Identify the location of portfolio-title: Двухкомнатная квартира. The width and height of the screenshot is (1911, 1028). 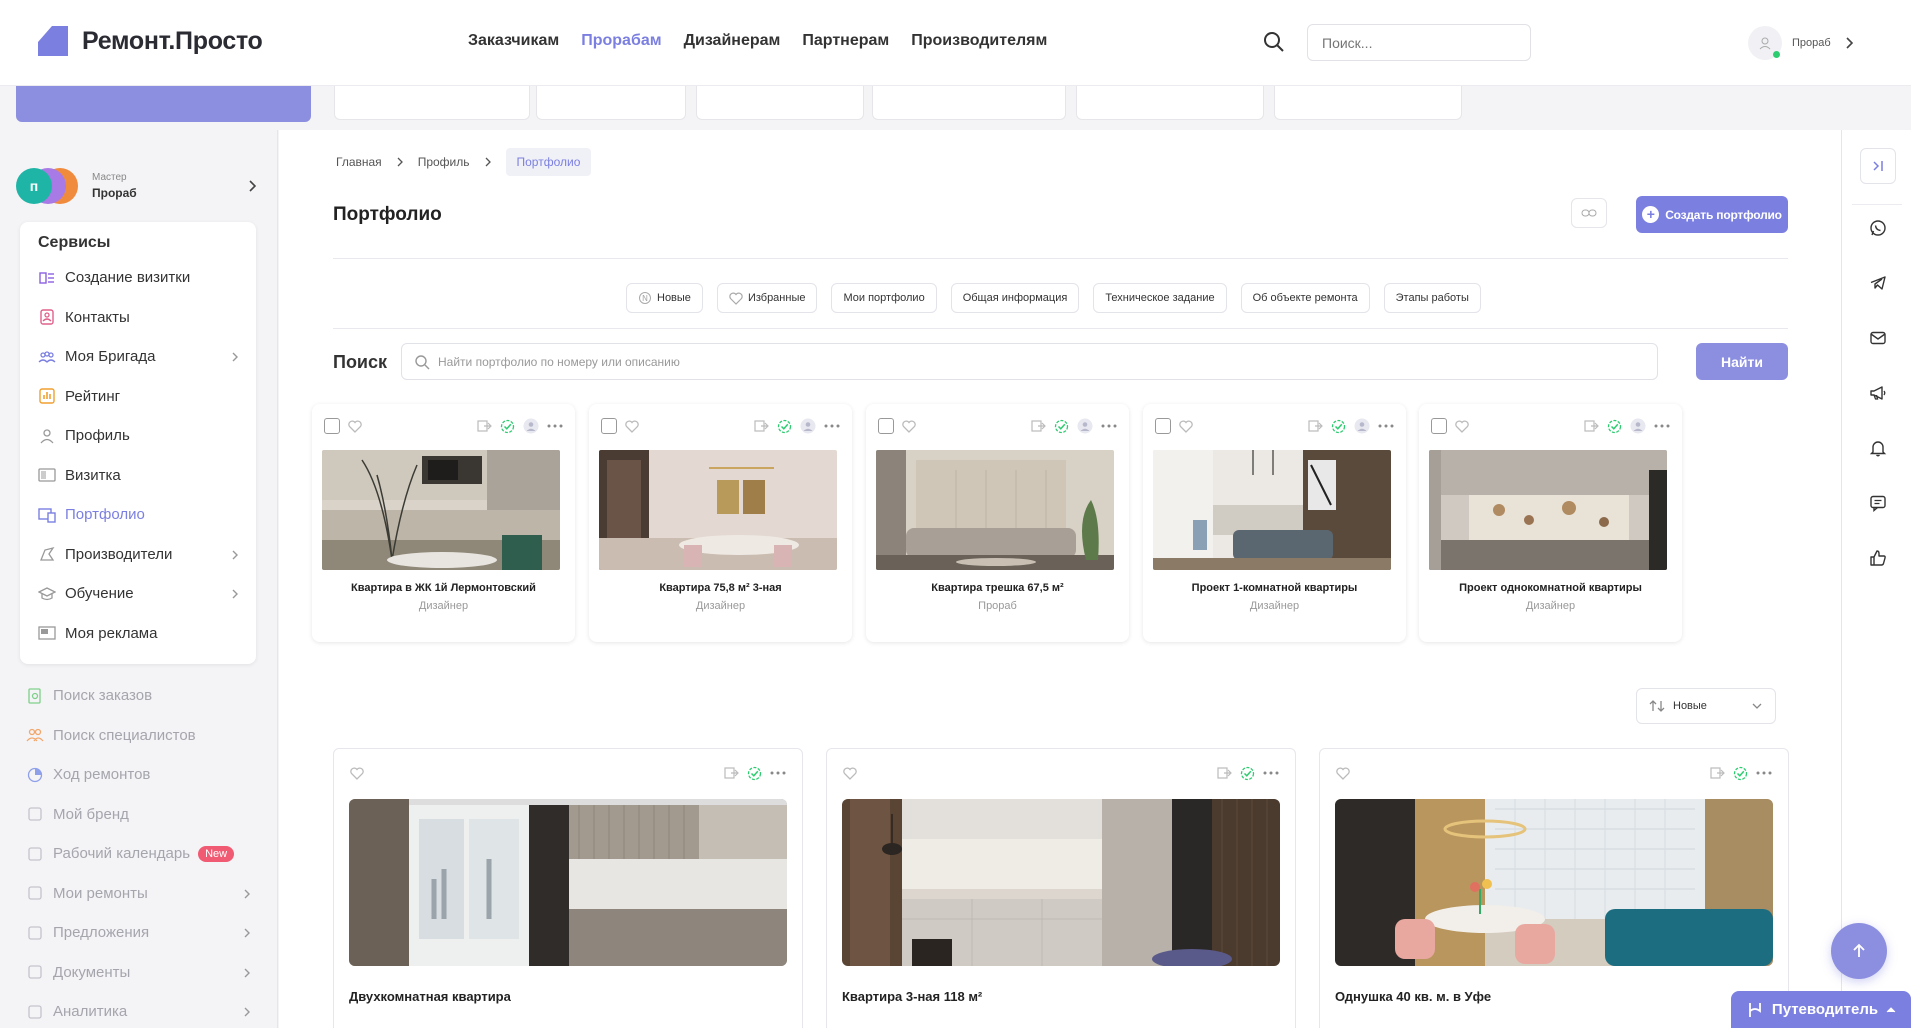
(430, 996).